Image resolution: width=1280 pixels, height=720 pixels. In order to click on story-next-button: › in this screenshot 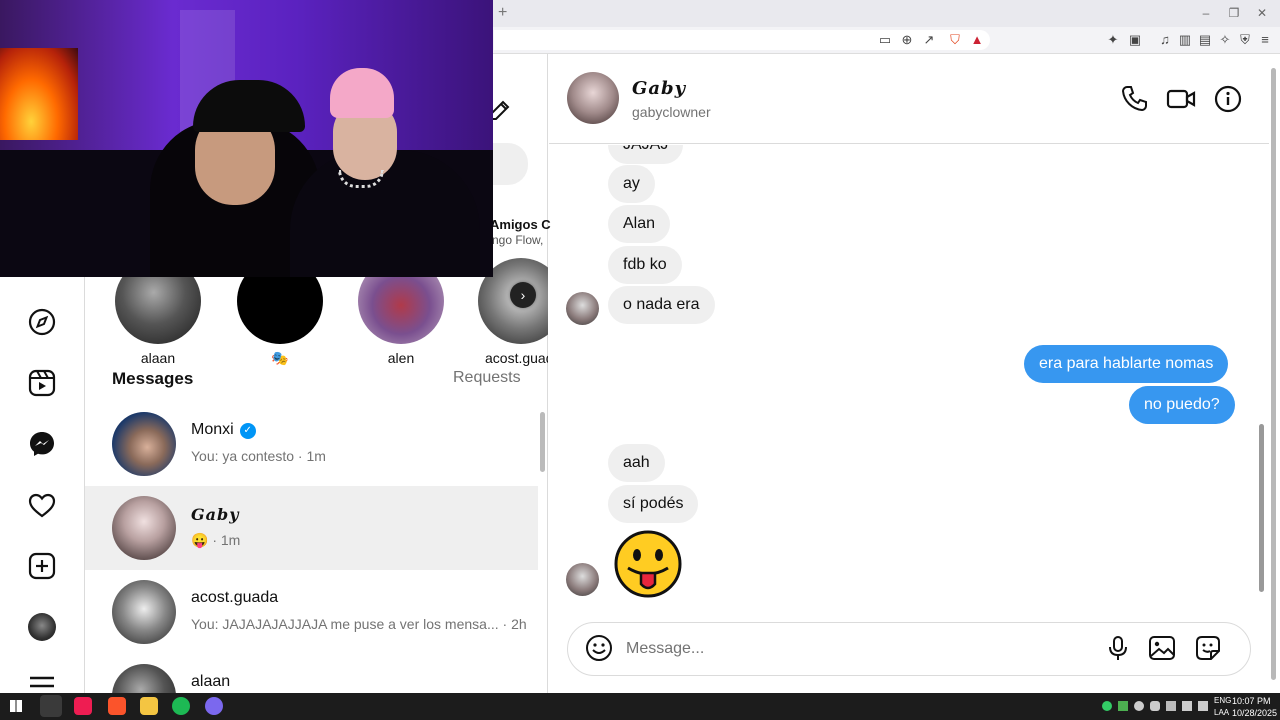, I will do `click(523, 295)`.